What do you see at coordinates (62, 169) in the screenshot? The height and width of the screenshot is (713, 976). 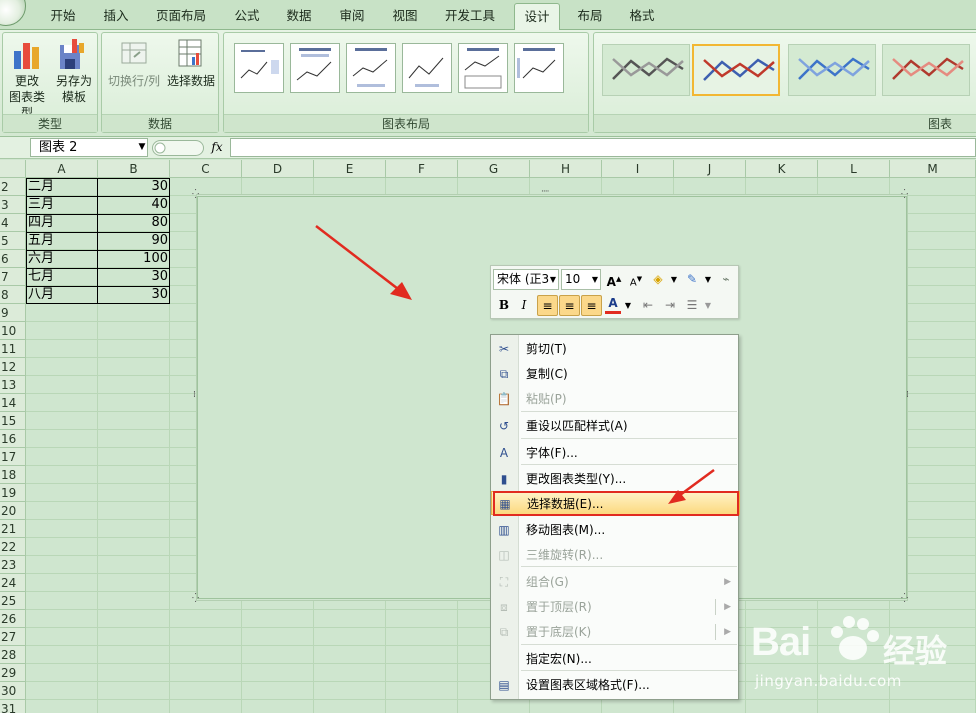 I see `column-header-a: A` at bounding box center [62, 169].